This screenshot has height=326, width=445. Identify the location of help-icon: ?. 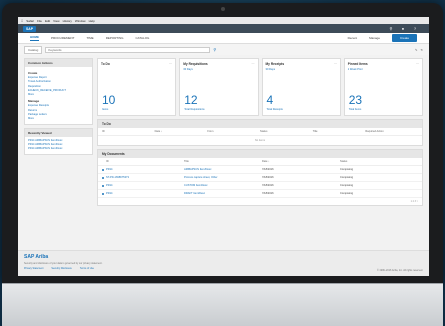
(415, 28).